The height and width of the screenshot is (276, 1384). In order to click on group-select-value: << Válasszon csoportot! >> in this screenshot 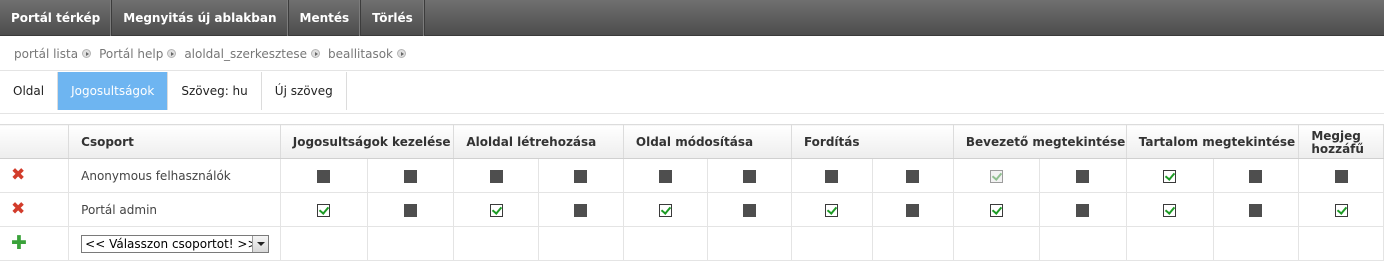, I will do `click(169, 243)`.